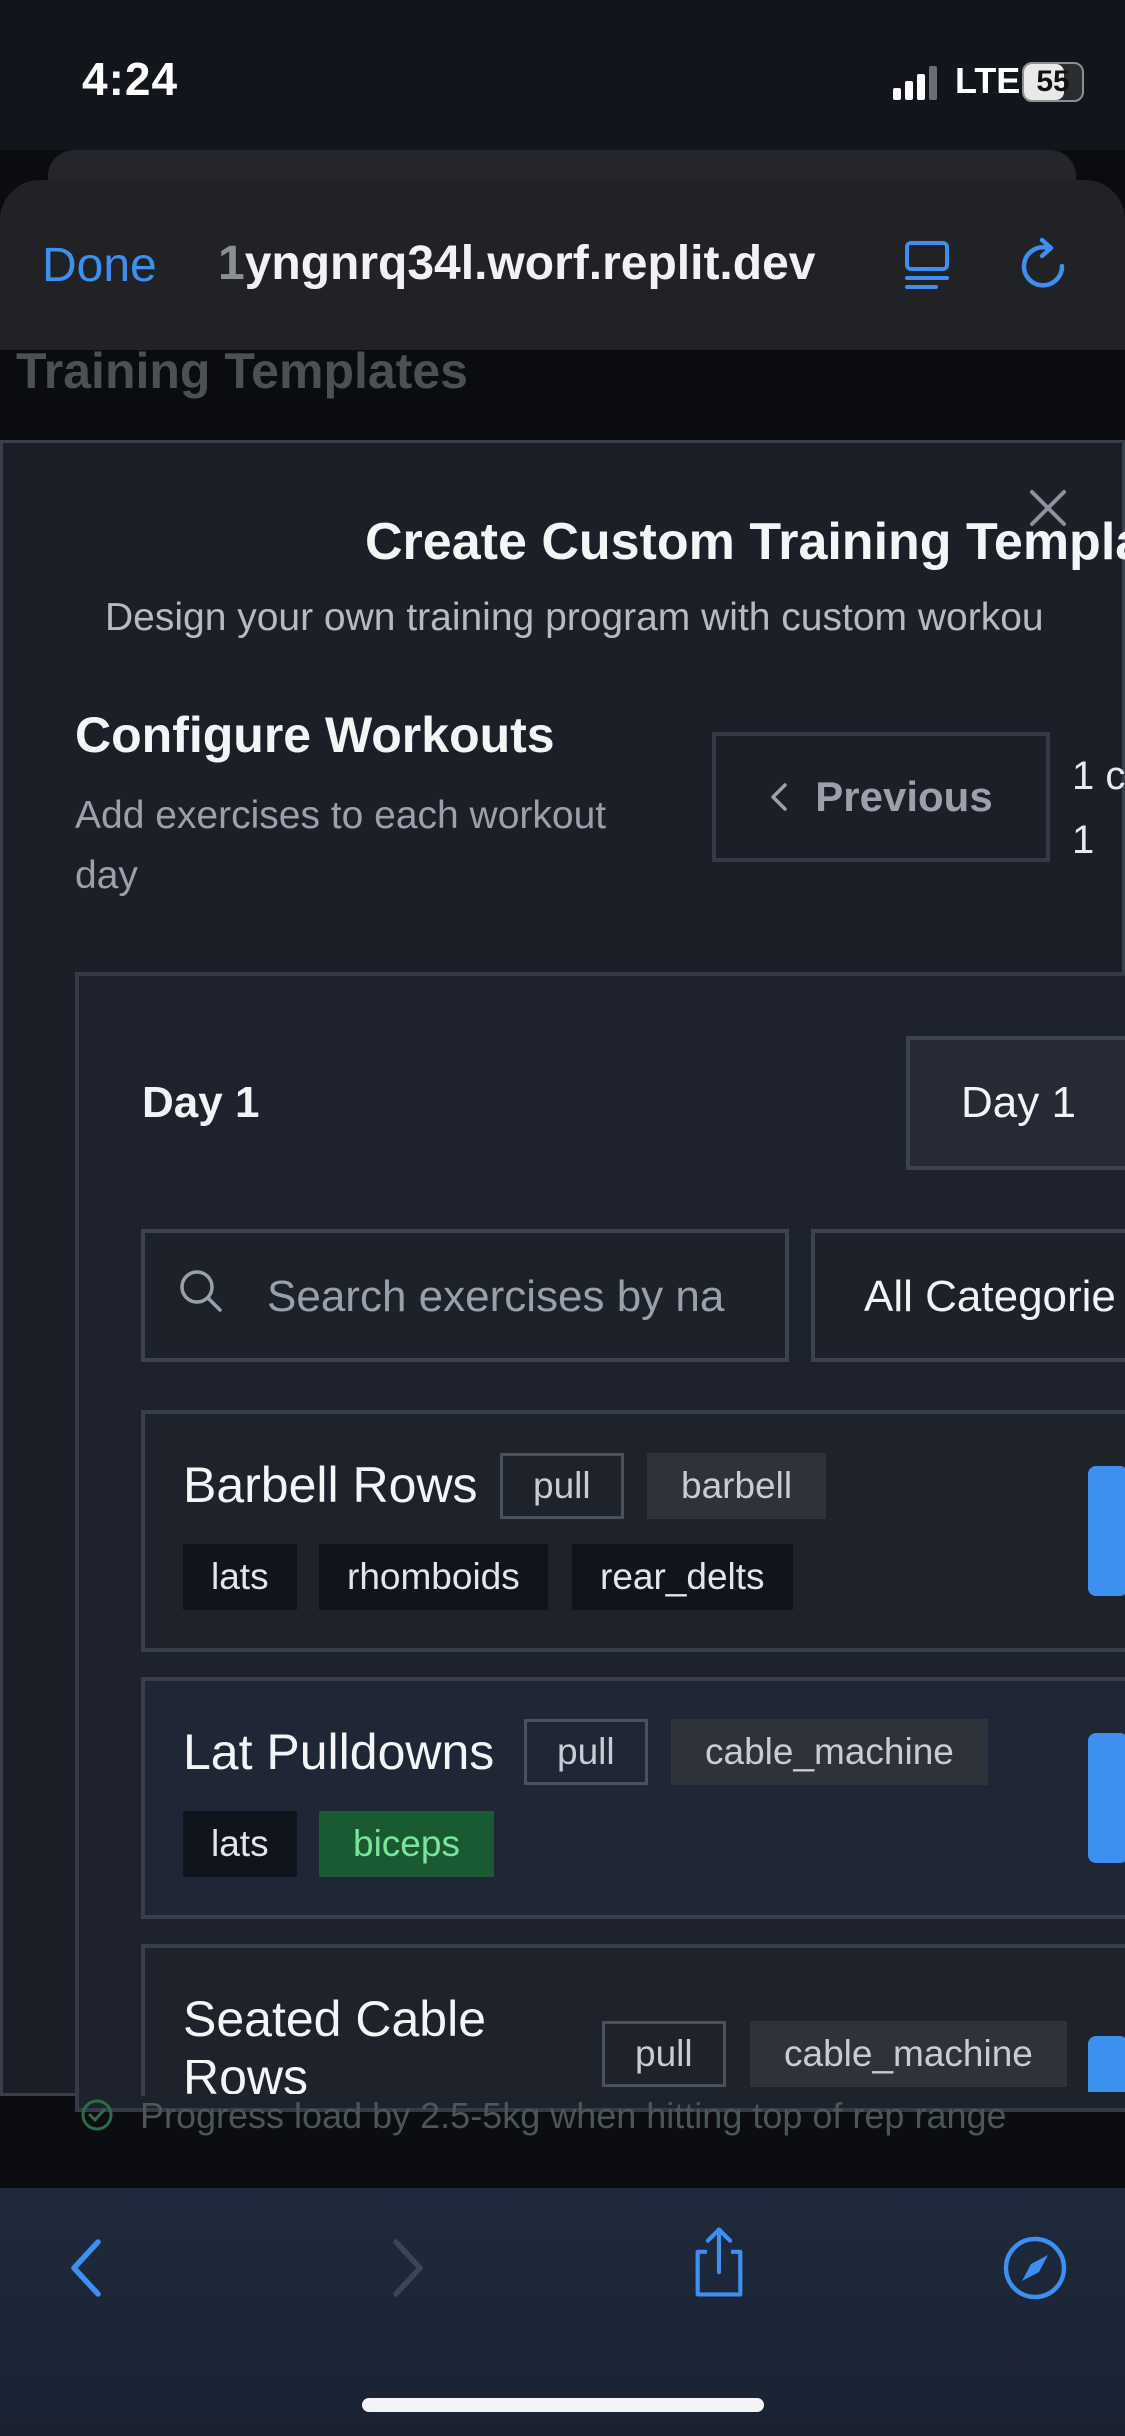 This screenshot has height=2436, width=1125. What do you see at coordinates (745, 542) in the screenshot?
I see `modal-title: Create Custom Training Templat` at bounding box center [745, 542].